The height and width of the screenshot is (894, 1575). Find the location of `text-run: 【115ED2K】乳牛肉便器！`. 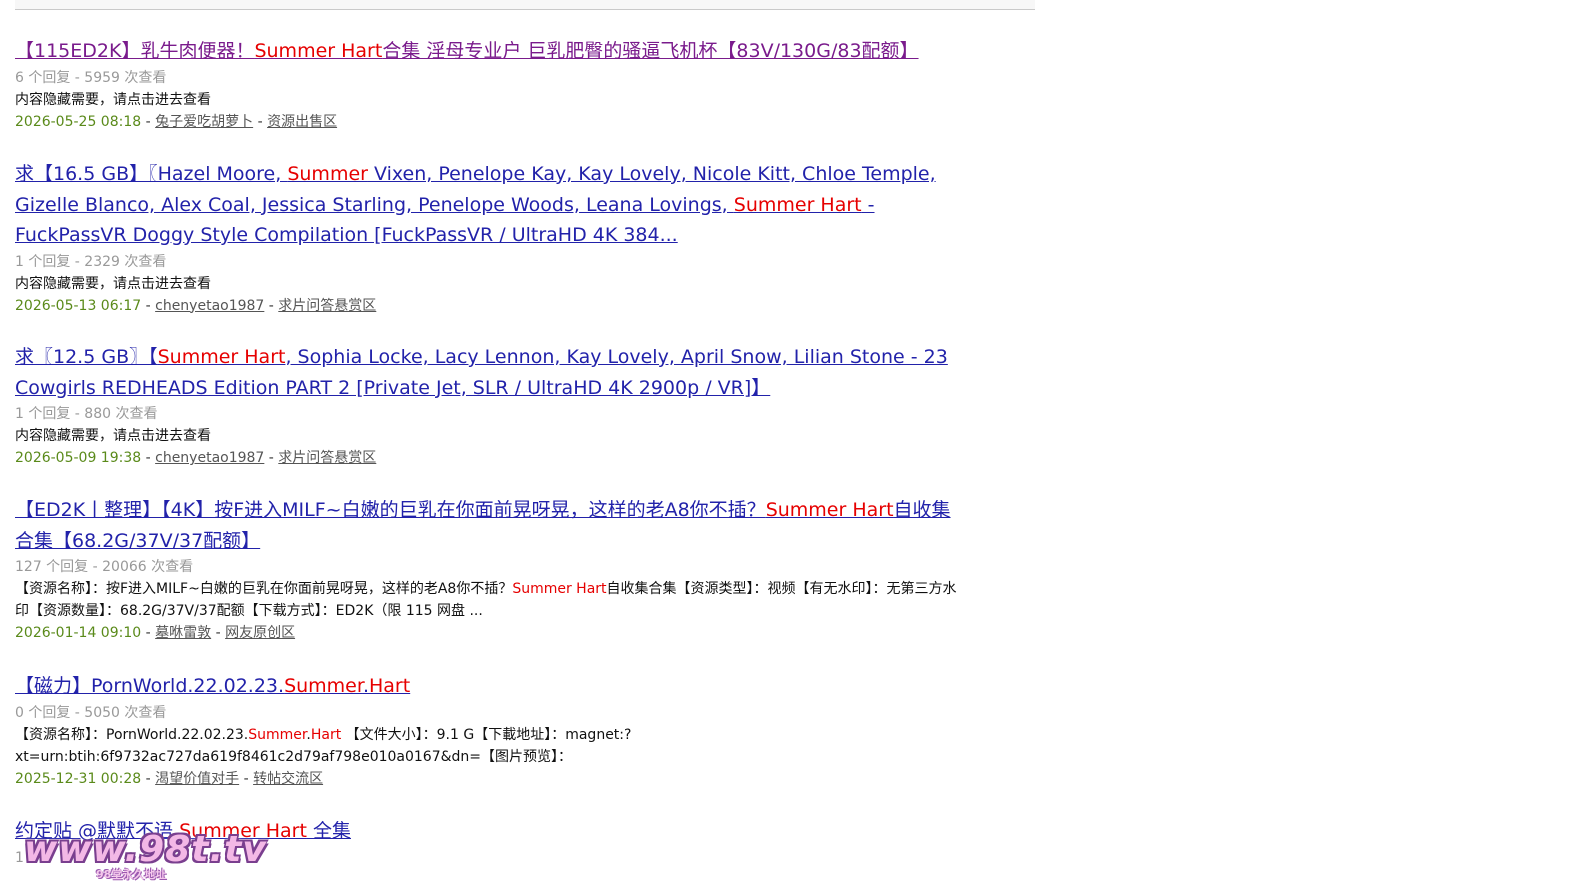

text-run: 【115ED2K】乳牛肉便器！ is located at coordinates (135, 51).